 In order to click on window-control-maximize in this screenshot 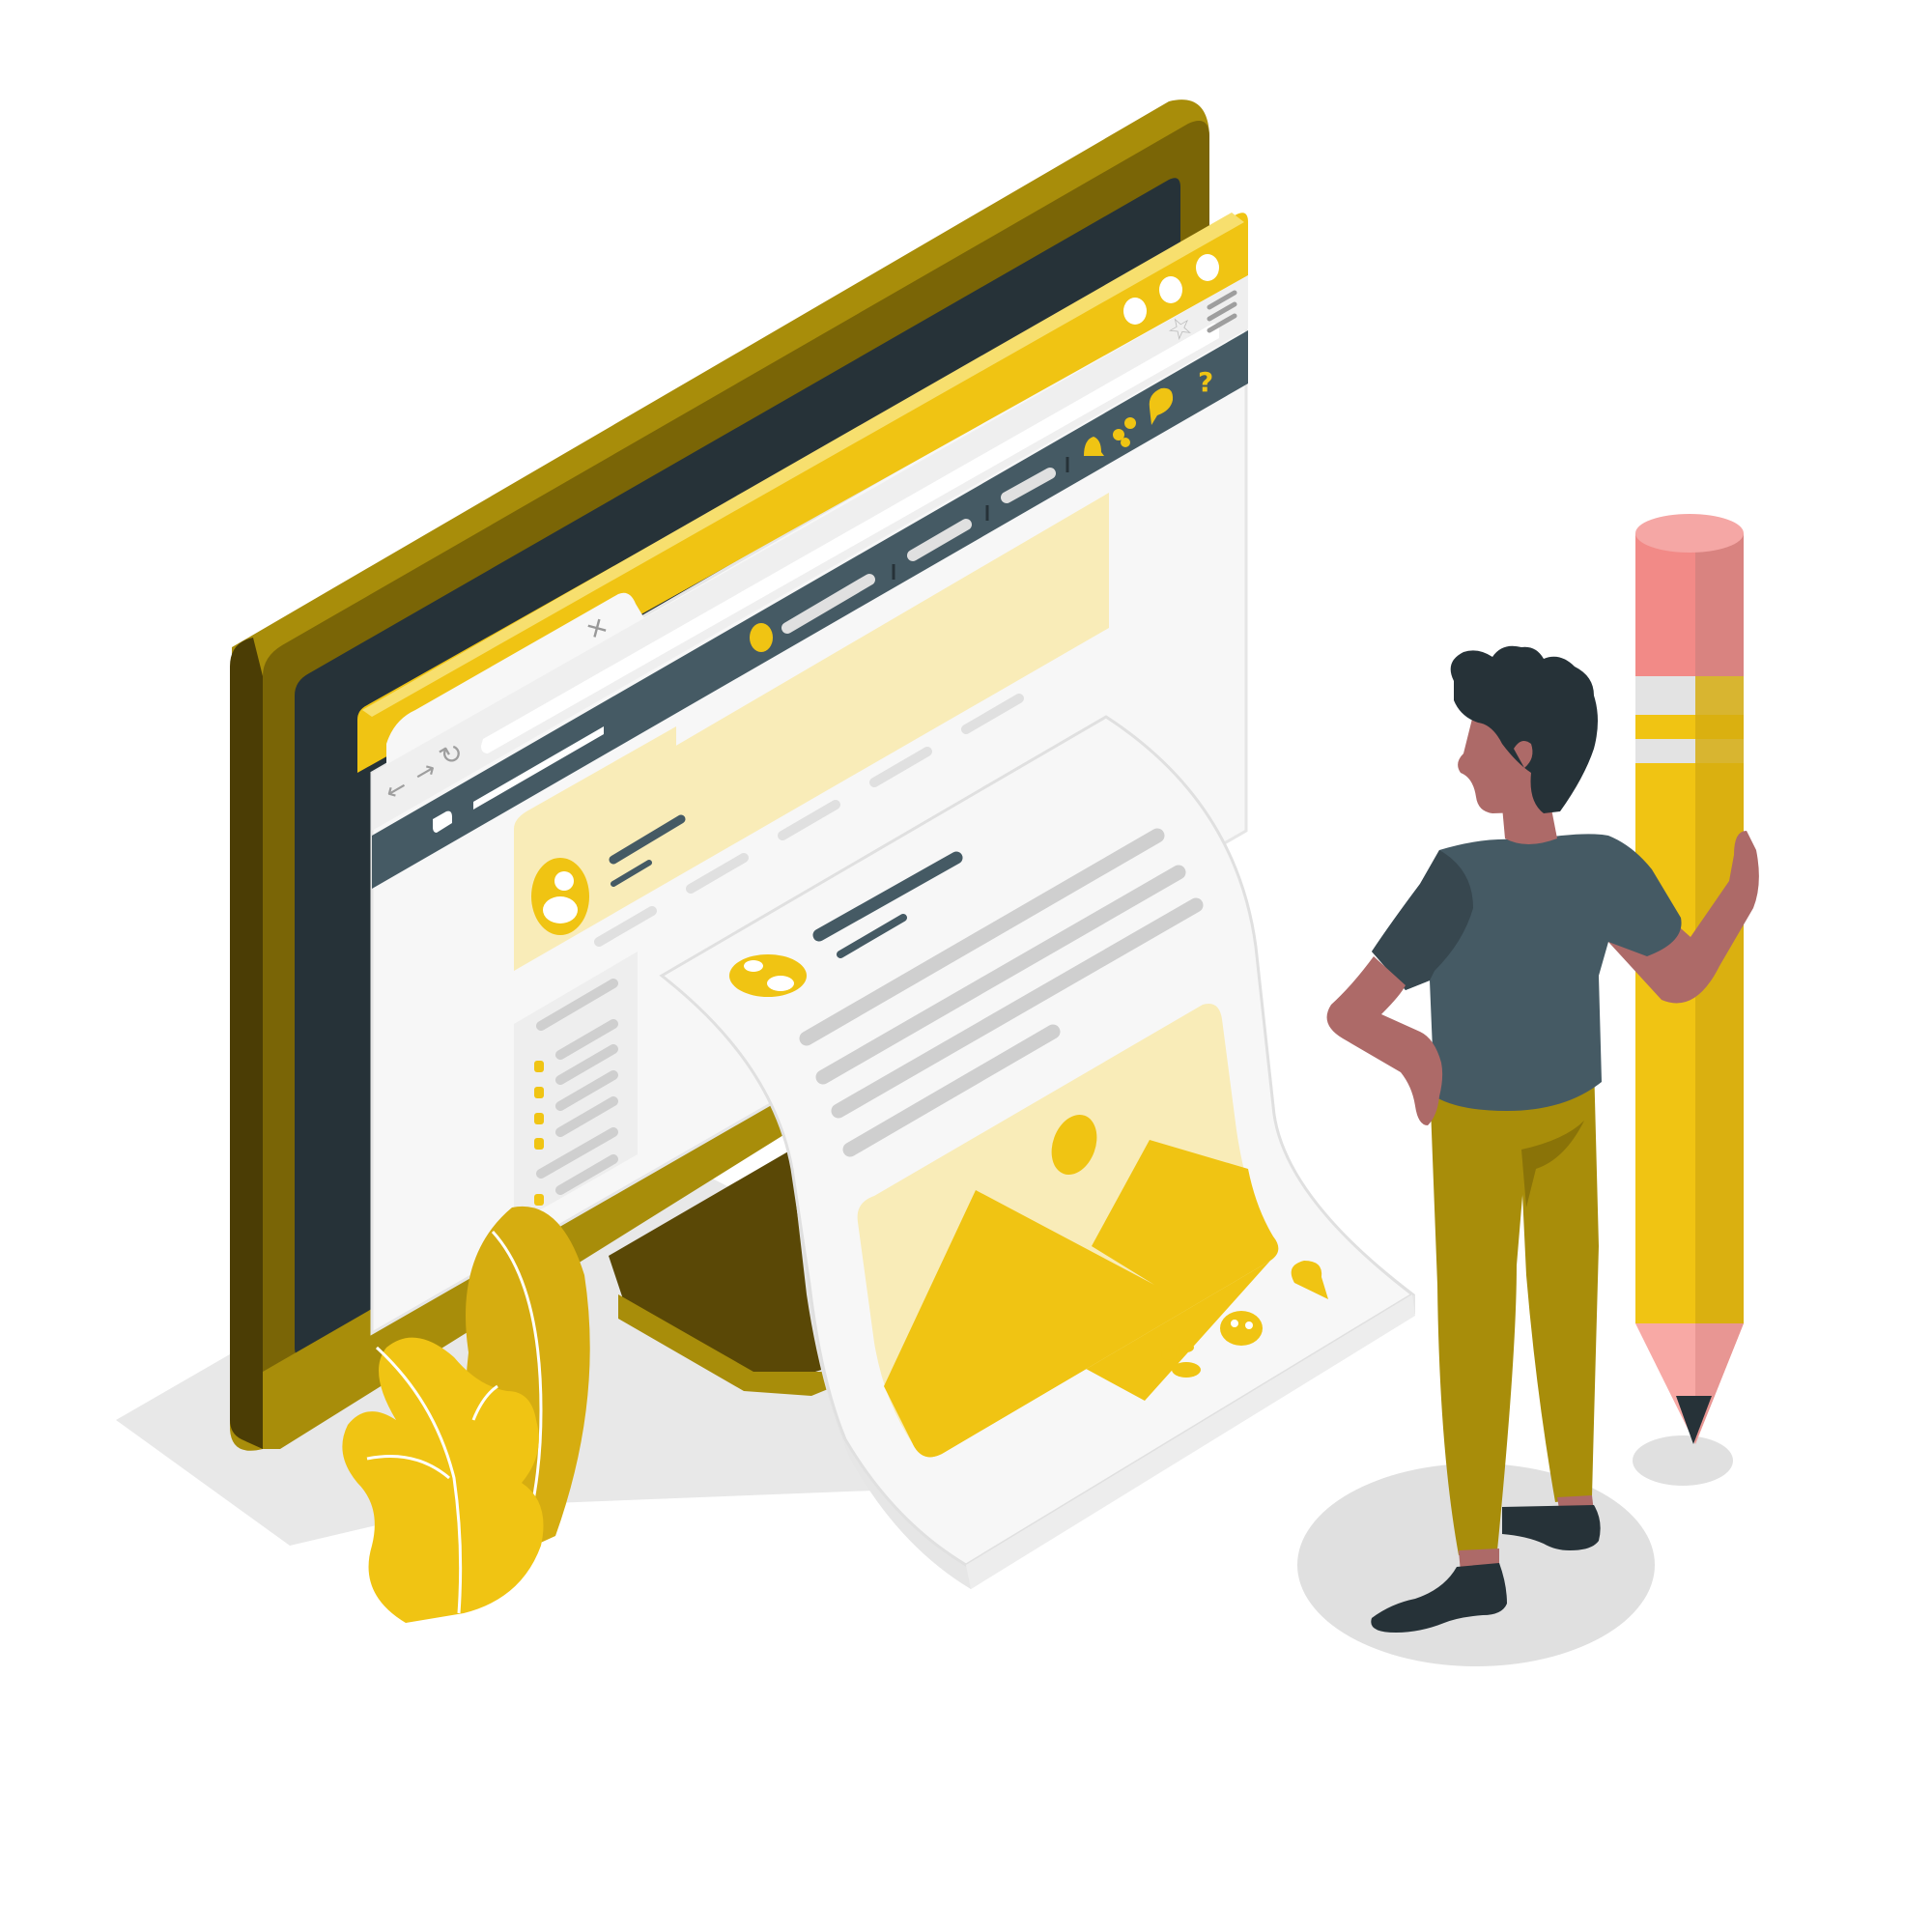, I will do `click(1170, 289)`.